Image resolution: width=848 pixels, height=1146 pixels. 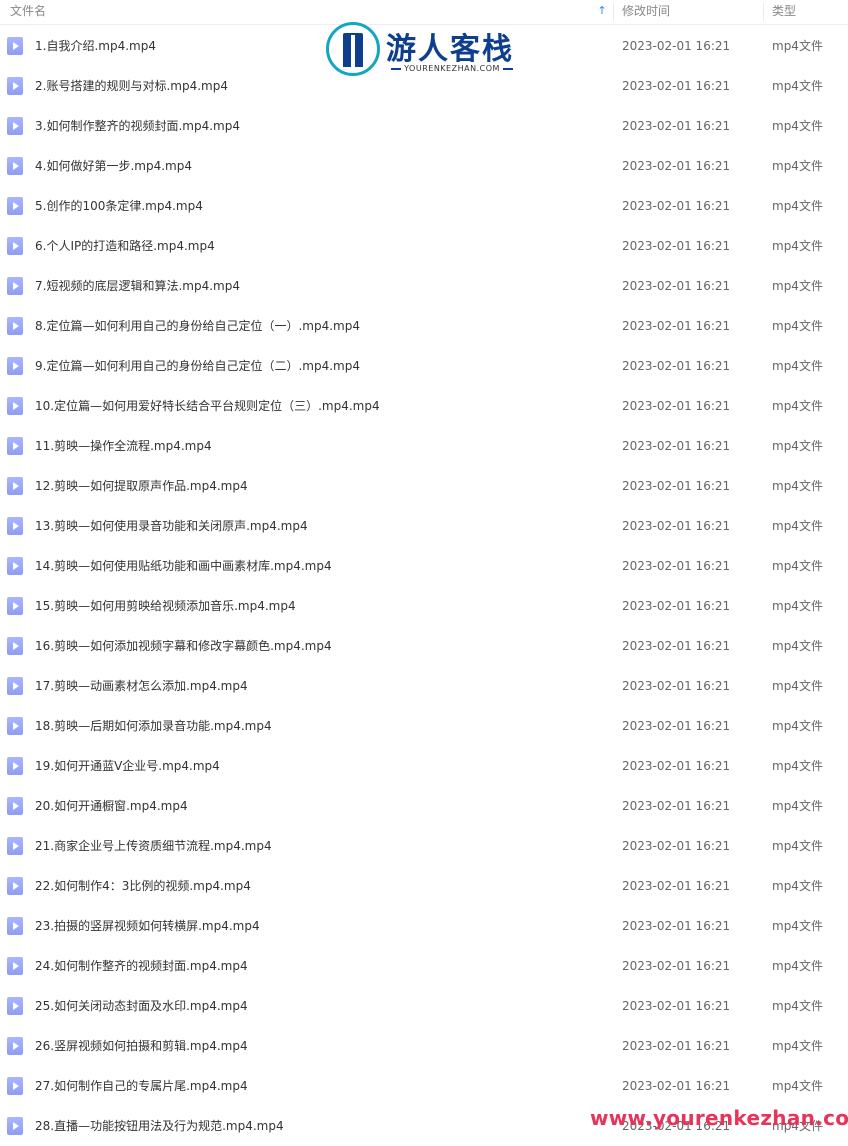 I want to click on file-name: 14.剪映—如何使用贴纸功能和画中画素材库.mp4.mp4, so click(x=183, y=566).